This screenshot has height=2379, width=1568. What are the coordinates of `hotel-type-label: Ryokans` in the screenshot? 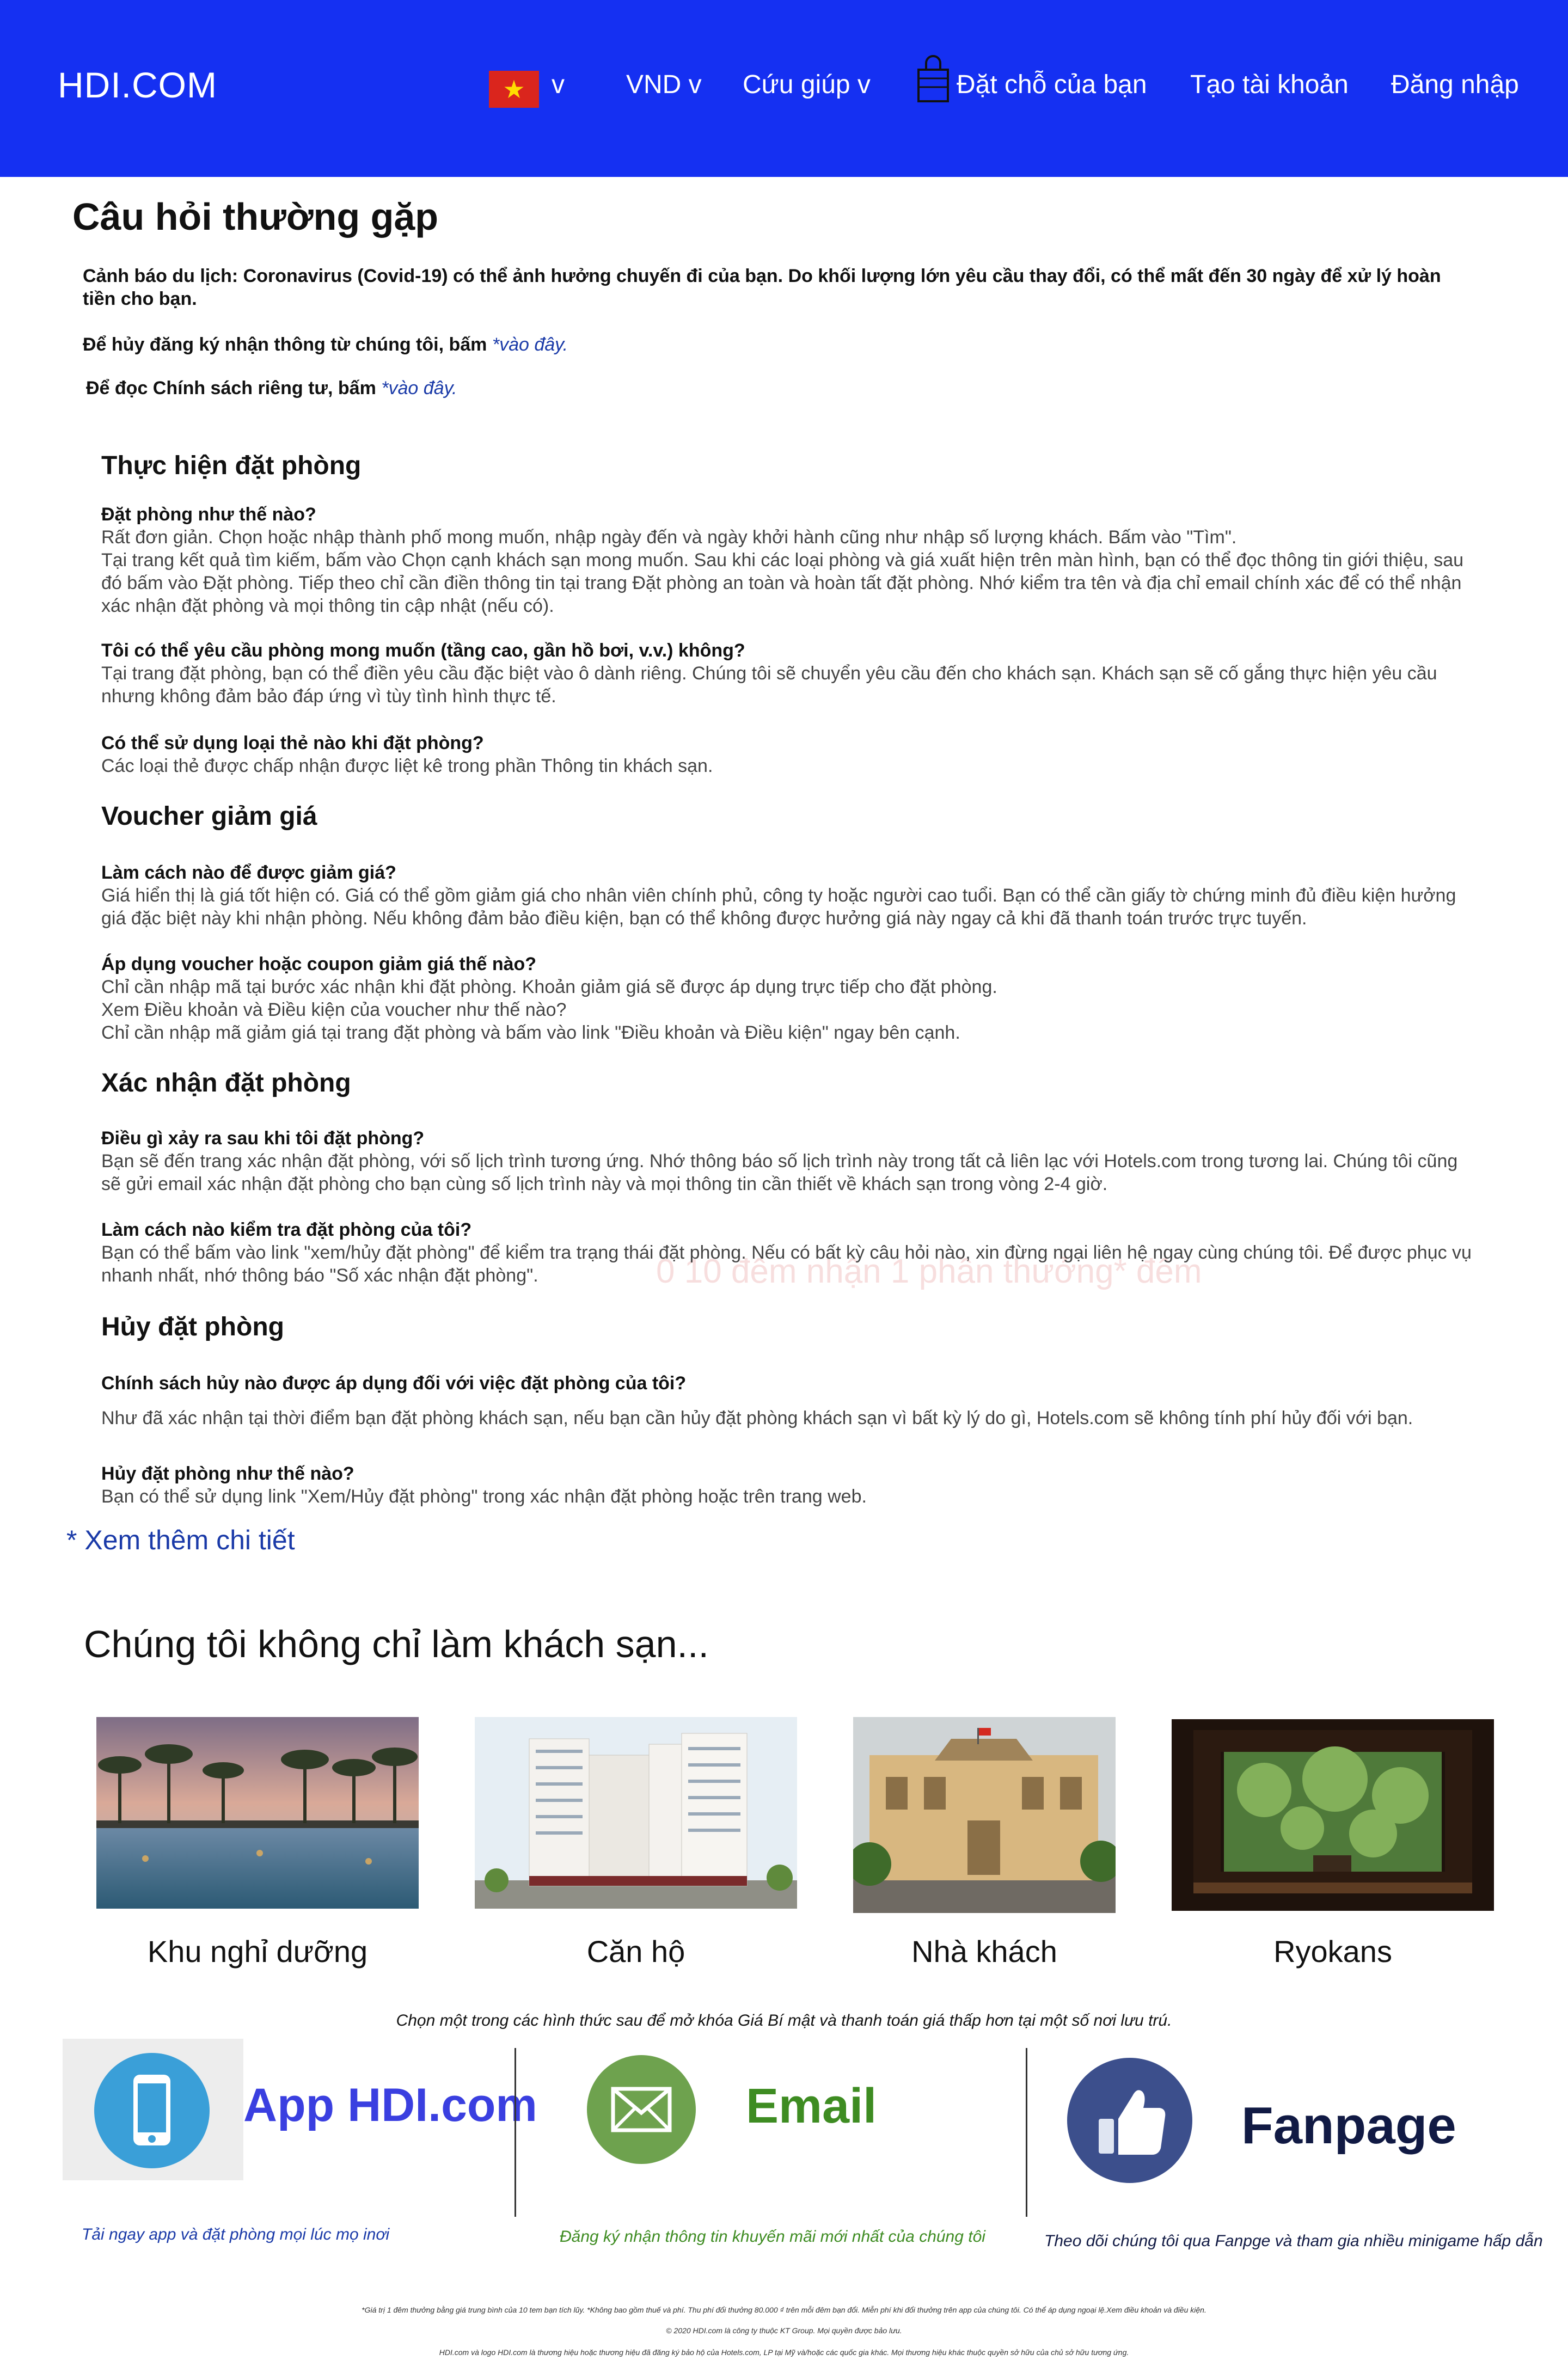 It's located at (1332, 1951).